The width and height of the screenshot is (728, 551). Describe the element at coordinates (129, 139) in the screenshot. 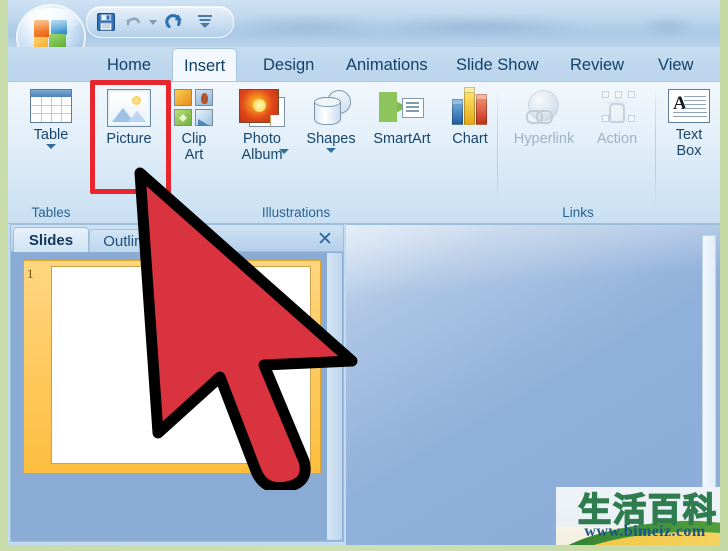

I see `picture-button-label: Picture` at that location.